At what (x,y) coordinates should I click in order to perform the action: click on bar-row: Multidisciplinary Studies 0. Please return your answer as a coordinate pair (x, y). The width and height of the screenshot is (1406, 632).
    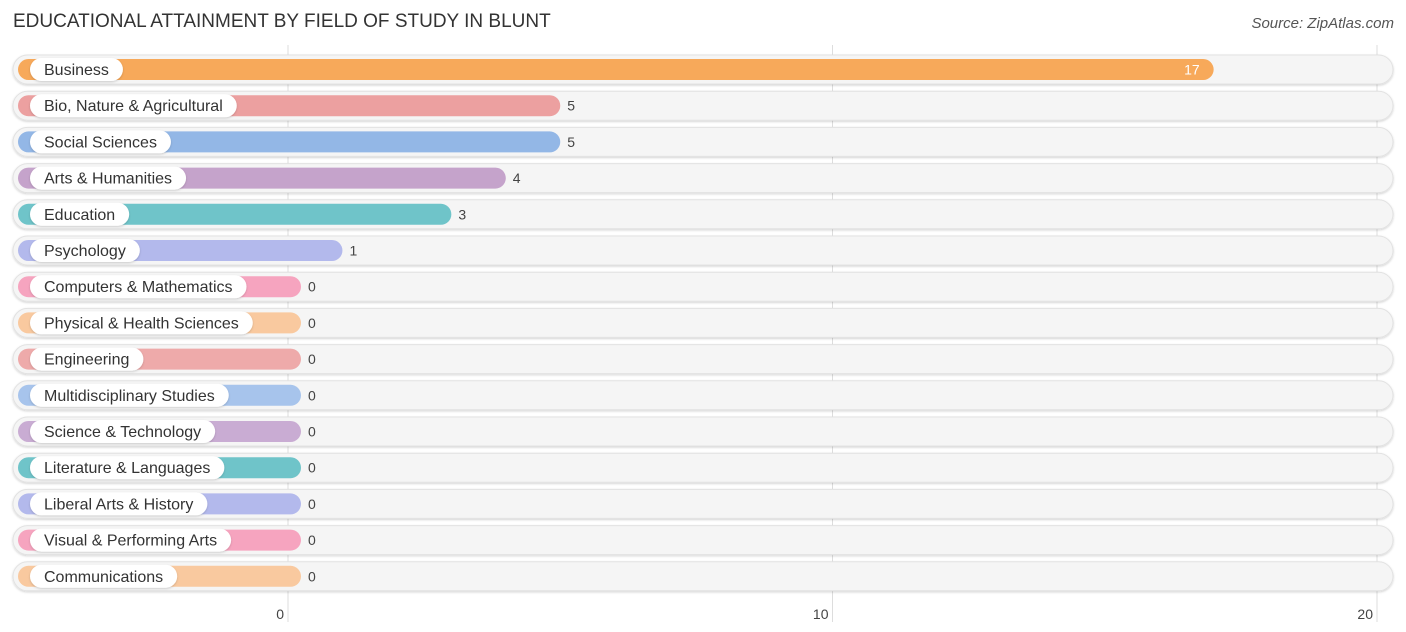
    Looking at the image, I should click on (703, 395).